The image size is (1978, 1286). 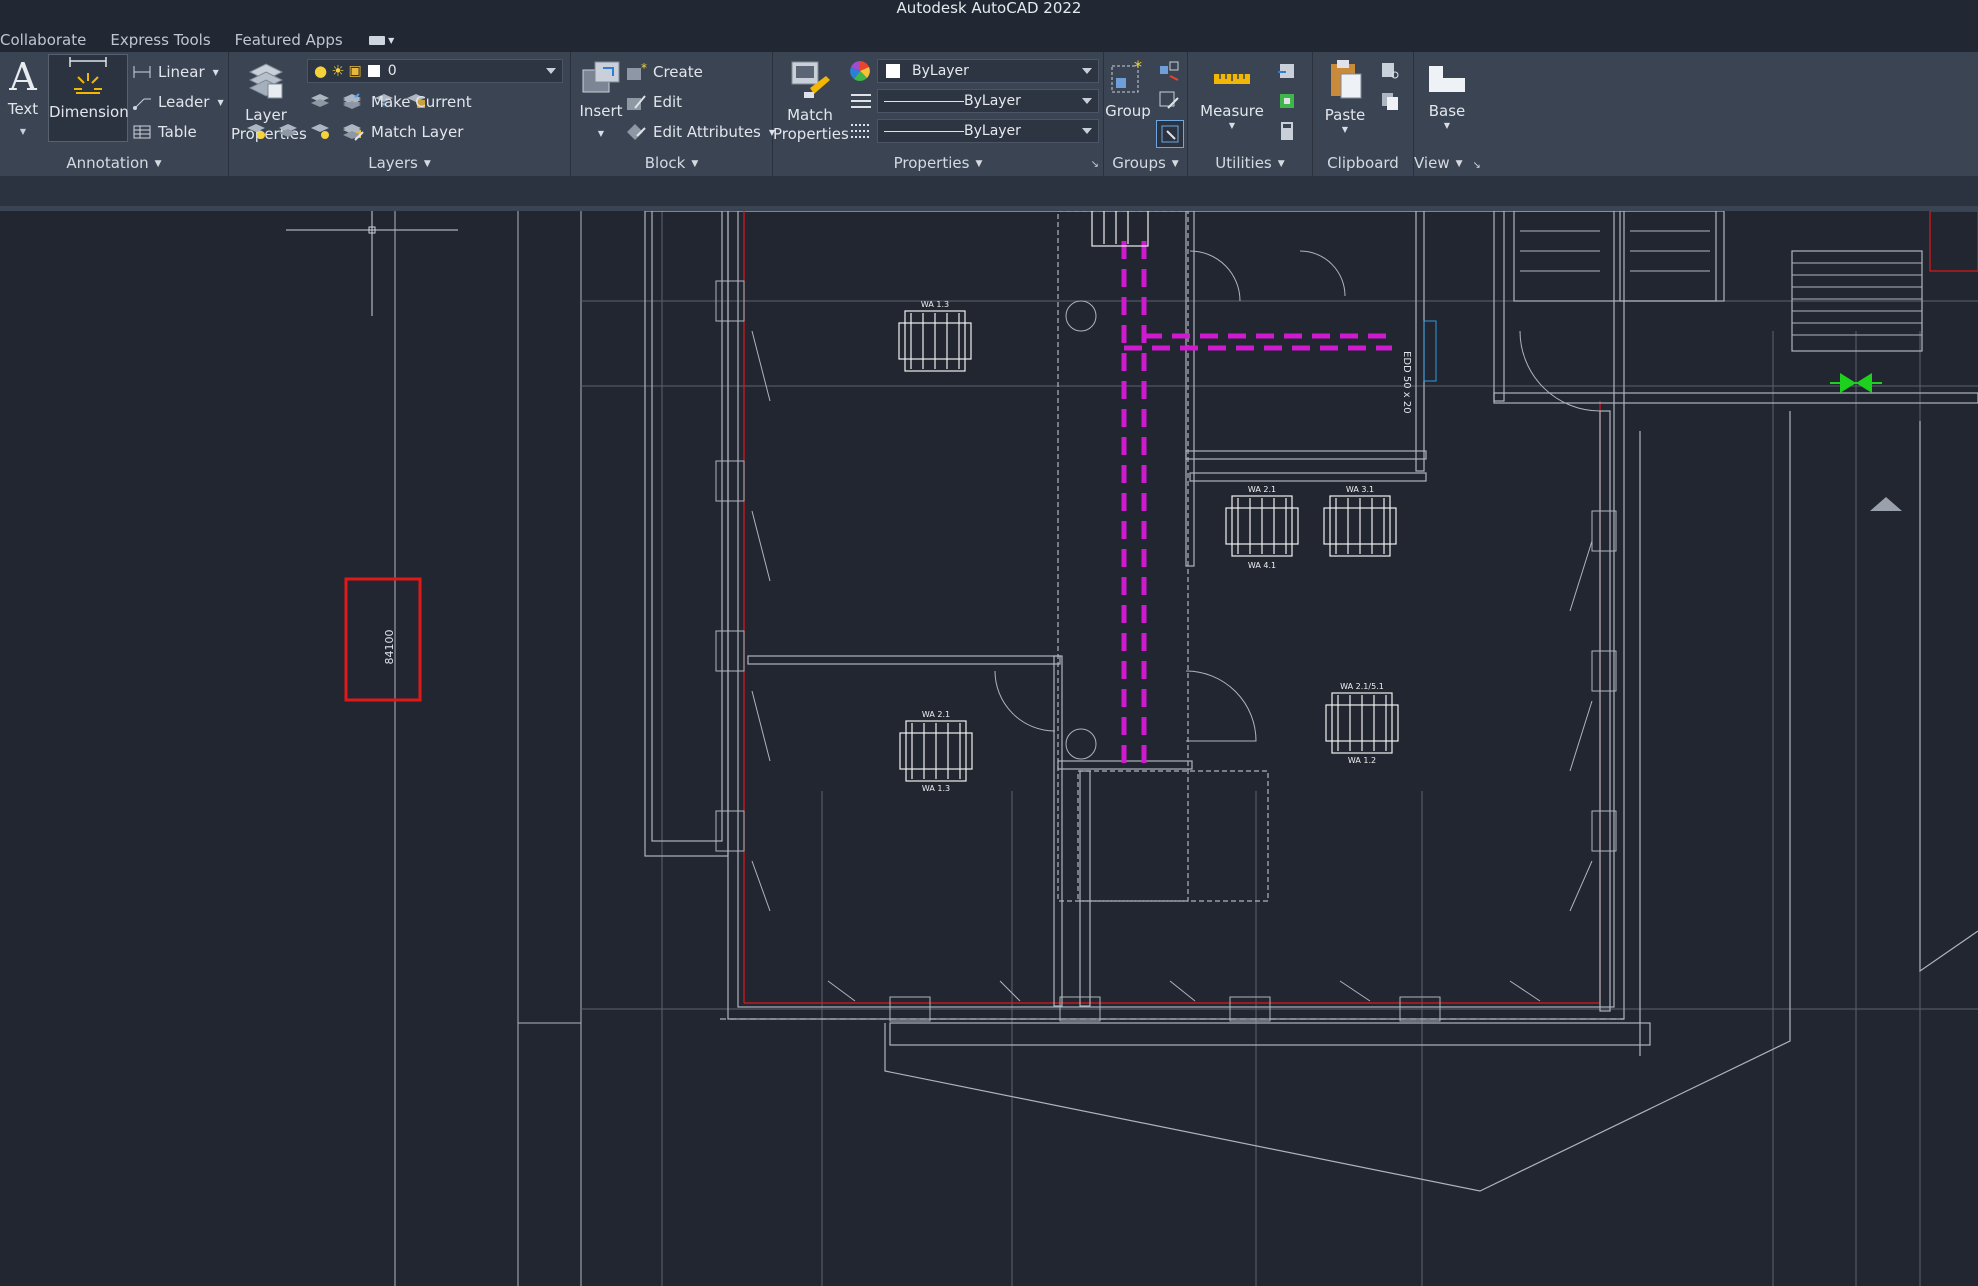 I want to click on text-label: Text, so click(x=23, y=109).